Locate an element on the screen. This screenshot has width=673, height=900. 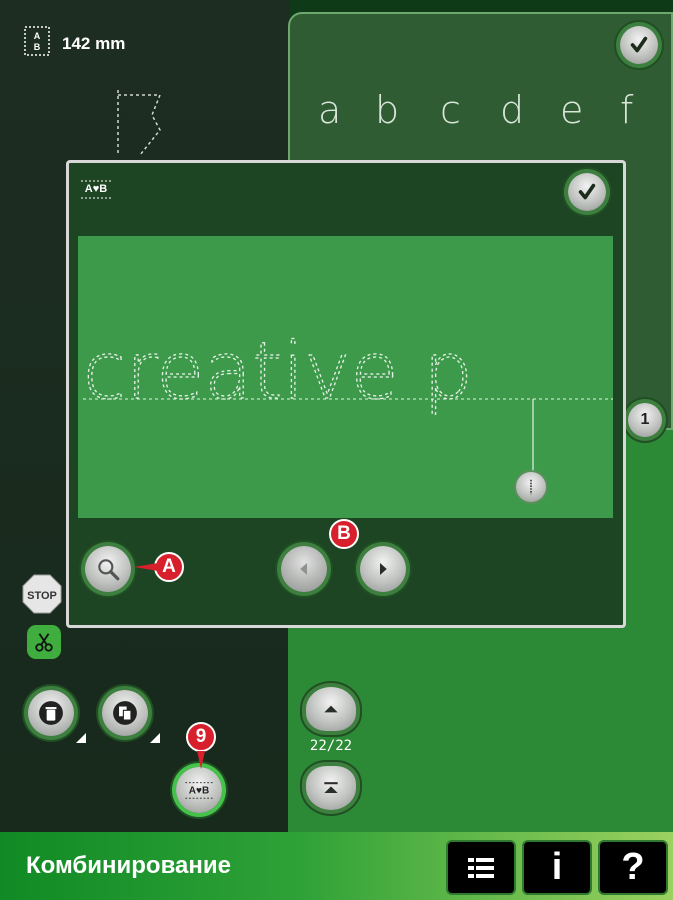
embroidery-preview-decor is located at coordinates (139, 123).